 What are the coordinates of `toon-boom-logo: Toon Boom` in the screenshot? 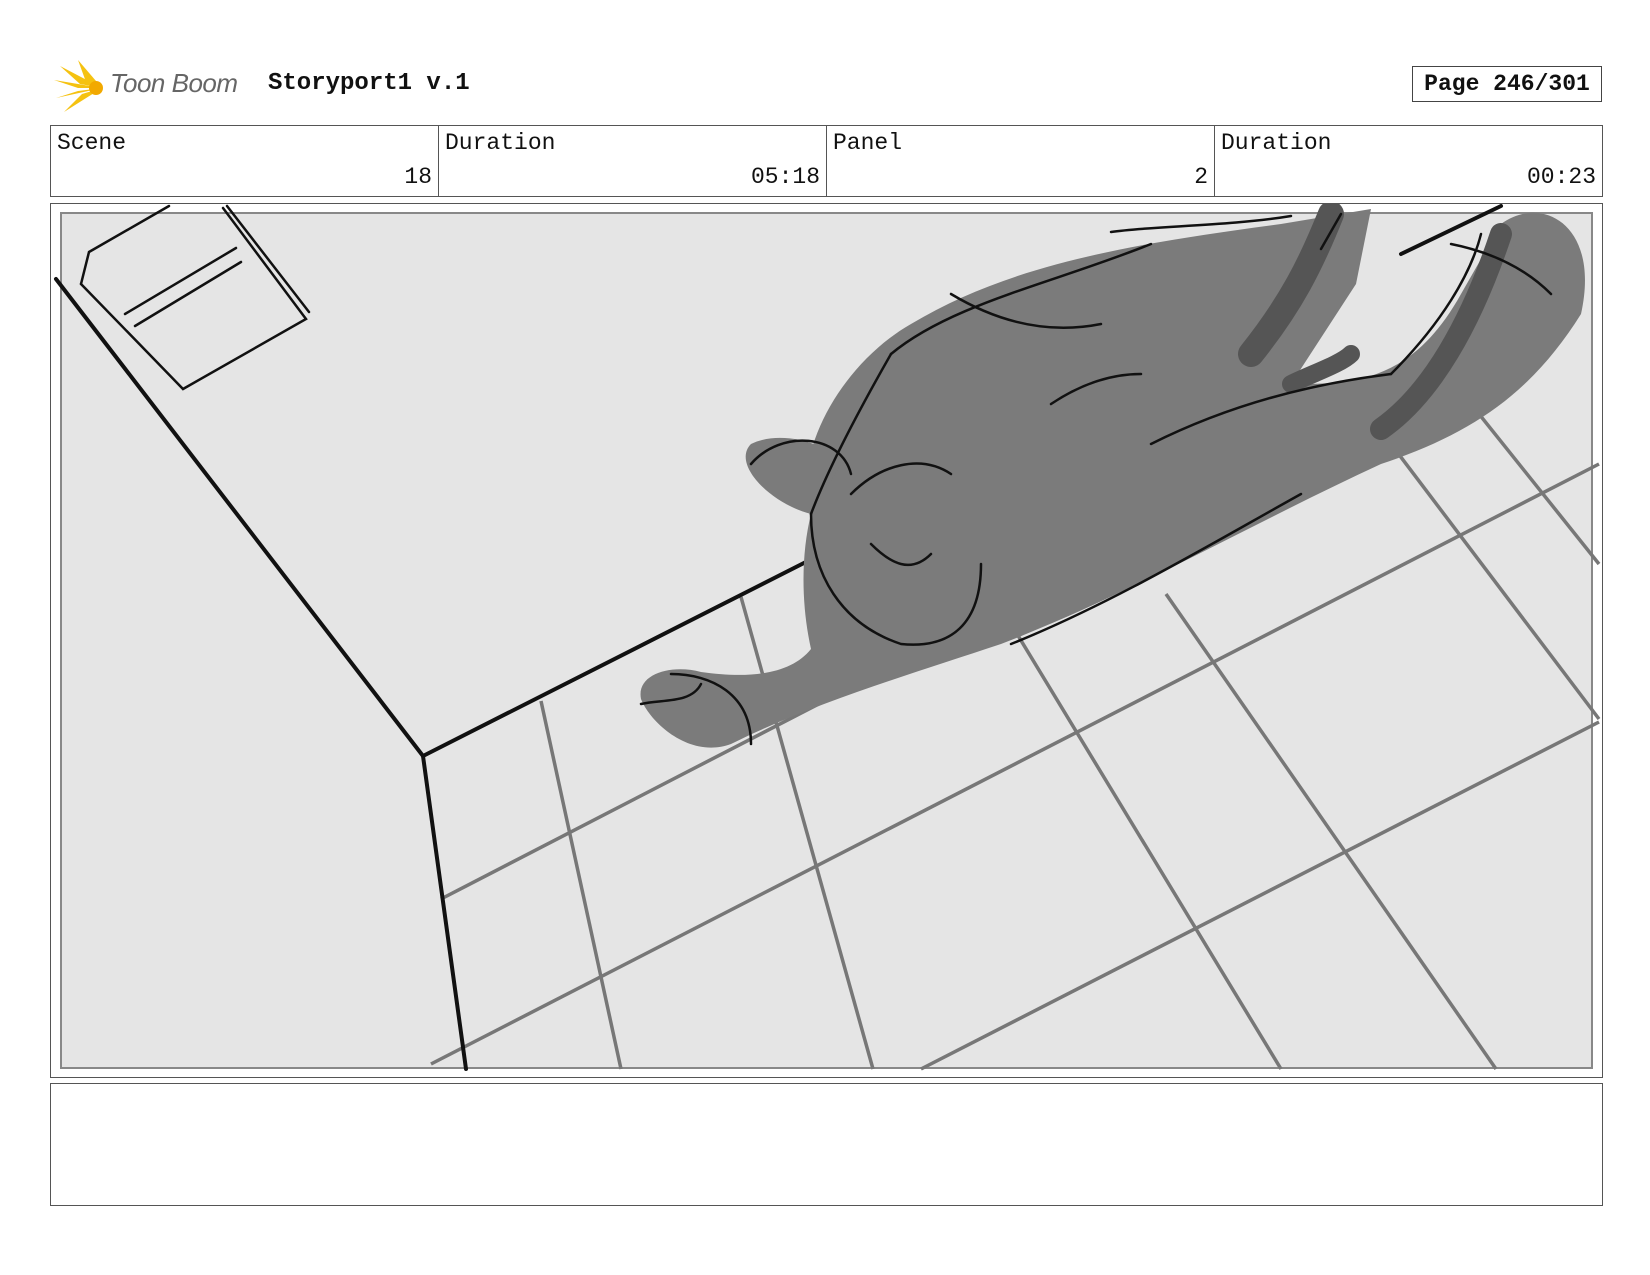 It's located at (152, 84).